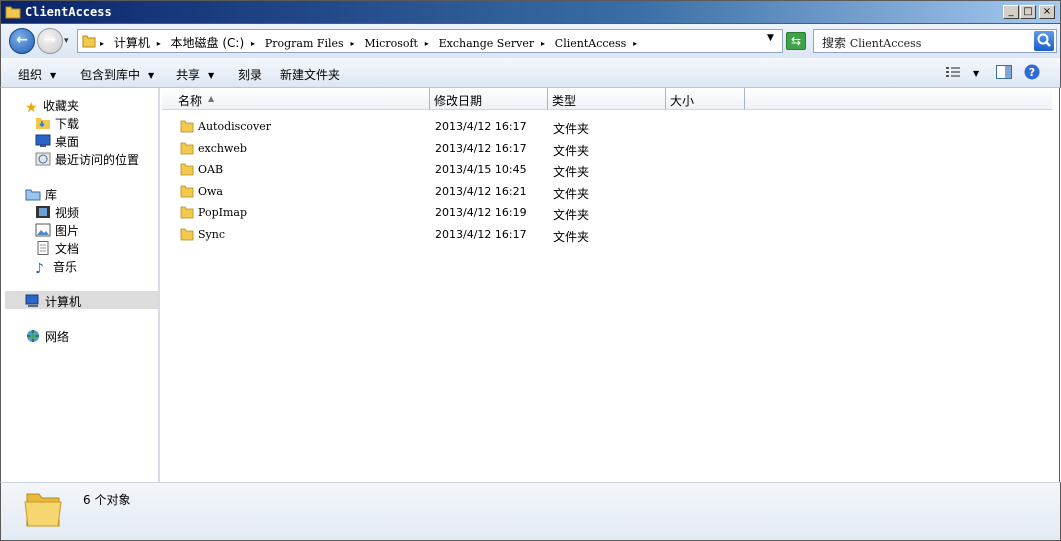 The image size is (1061, 541). What do you see at coordinates (1028, 12) in the screenshot?
I see `maximize-button: □` at bounding box center [1028, 12].